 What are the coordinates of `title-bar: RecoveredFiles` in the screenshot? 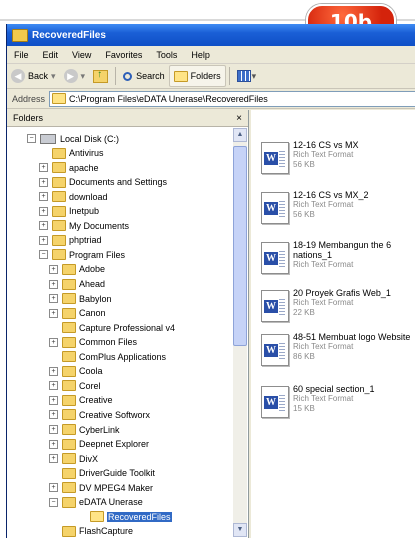 It's located at (211, 35).